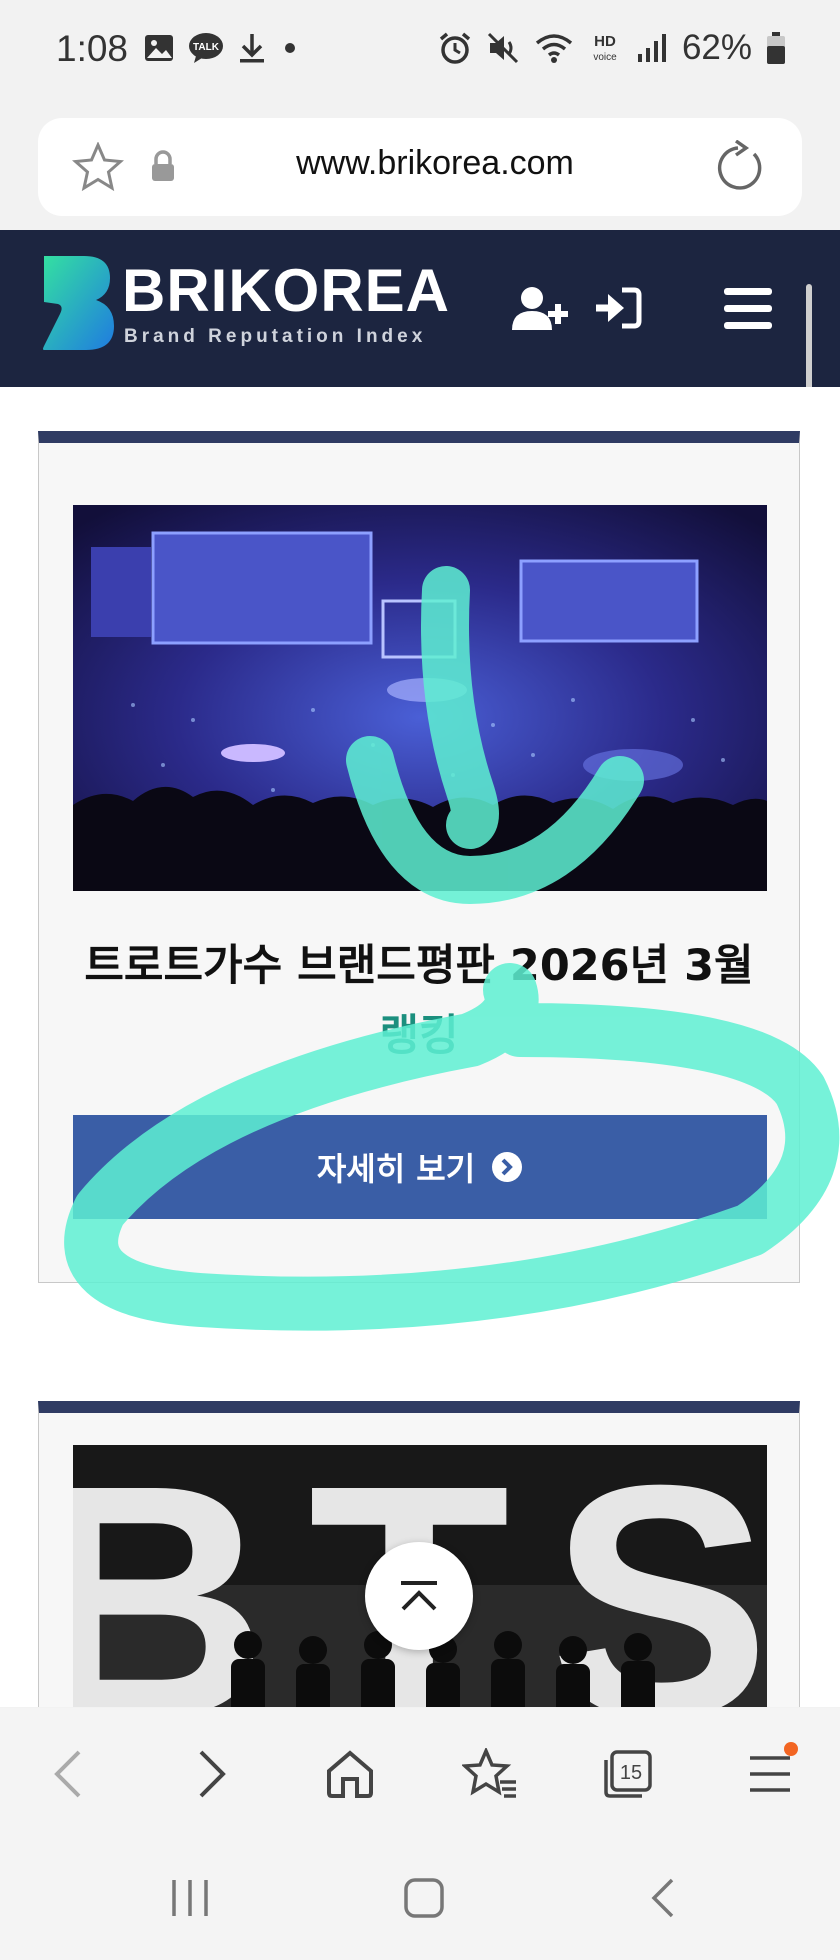 This screenshot has width=840, height=1960. What do you see at coordinates (290, 48) in the screenshot?
I see `dot-icon` at bounding box center [290, 48].